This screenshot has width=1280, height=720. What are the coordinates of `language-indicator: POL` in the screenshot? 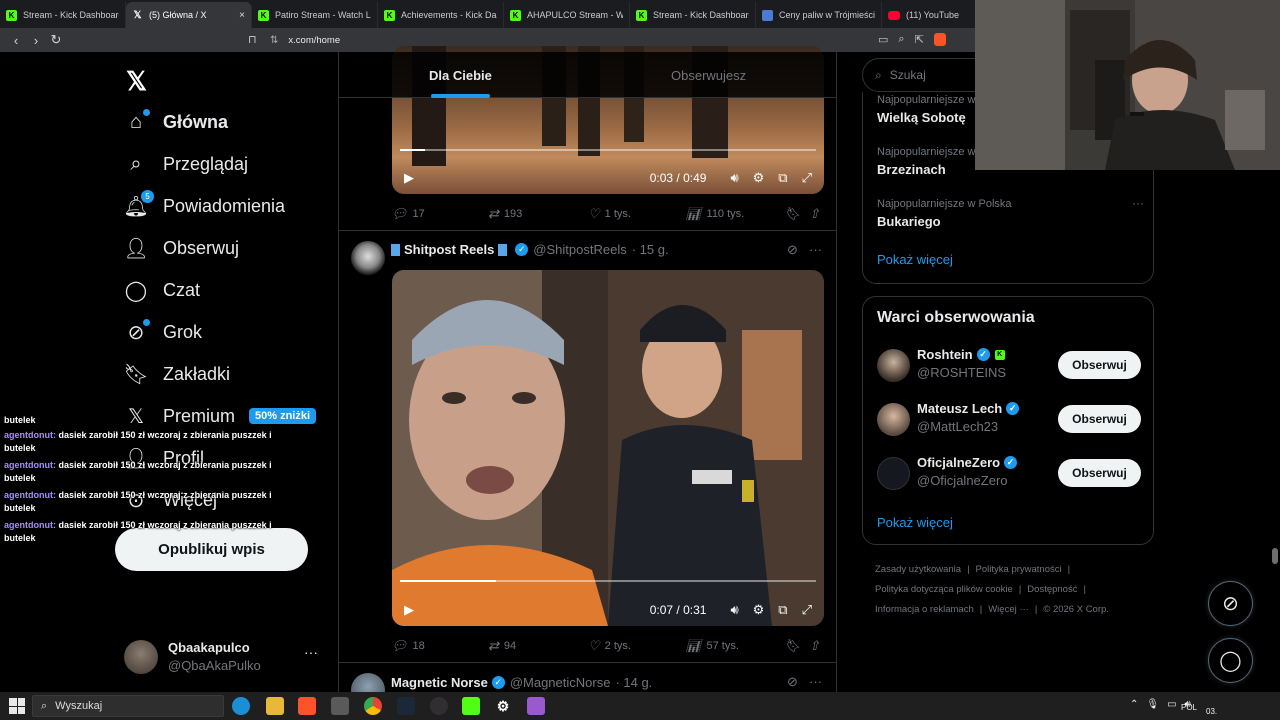 It's located at (1189, 707).